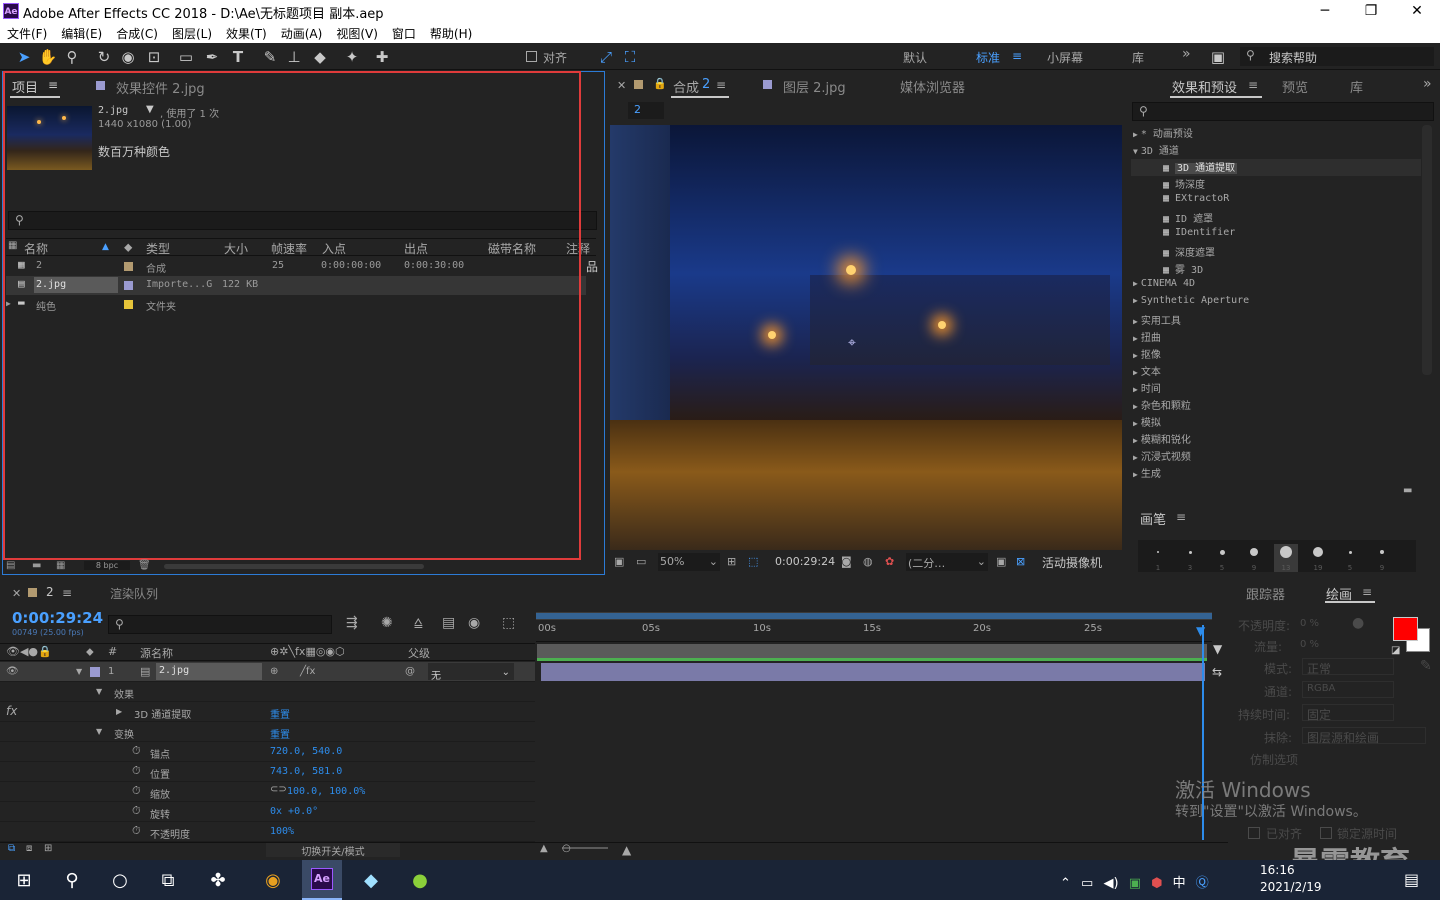 The height and width of the screenshot is (900, 1440). I want to click on playhead-marker-icon: ▼, so click(1200, 631).